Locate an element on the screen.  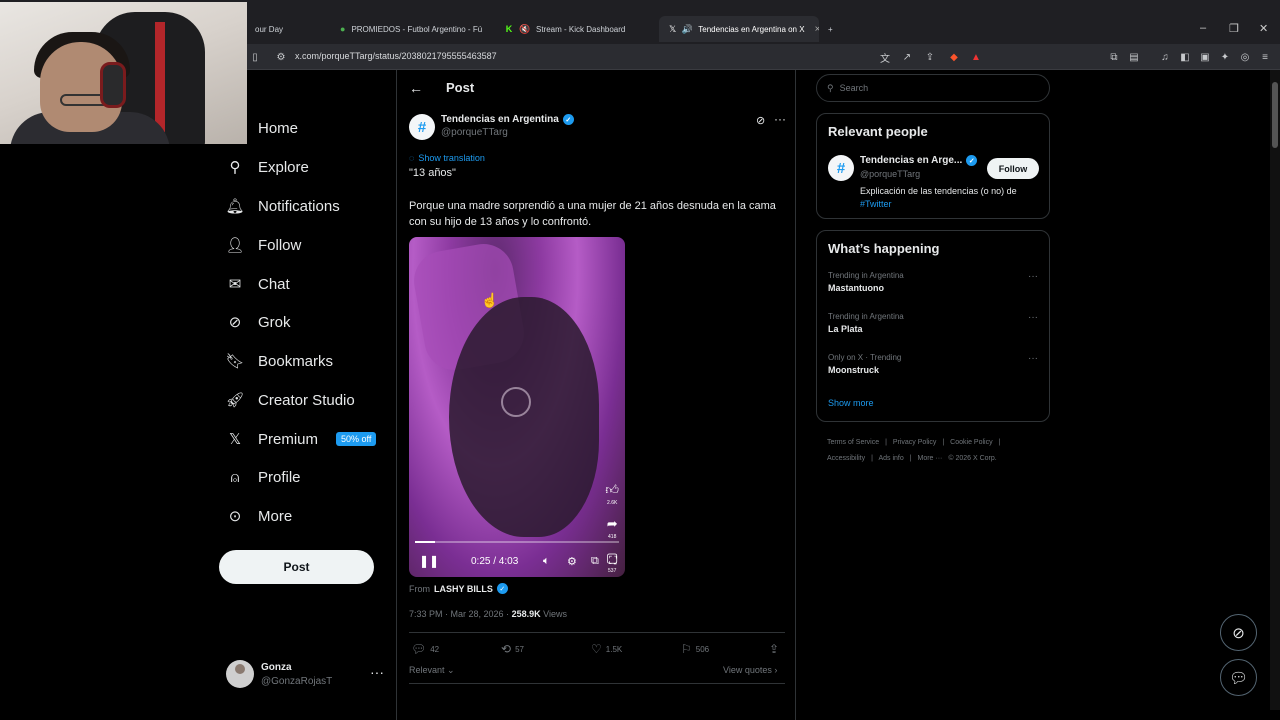
nav-notifications: 🔔︎ Notifications is located at coordinates (282, 206).